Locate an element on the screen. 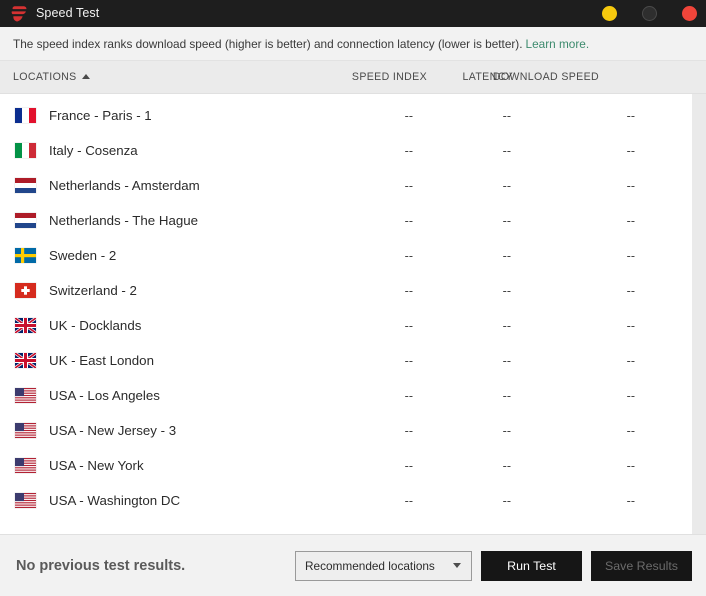 The width and height of the screenshot is (706, 596). vertical-scrollbar is located at coordinates (699, 314).